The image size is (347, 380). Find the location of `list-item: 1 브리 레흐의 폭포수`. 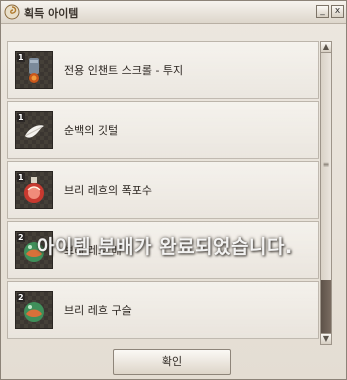

list-item: 1 브리 레흐의 폭포수 is located at coordinates (163, 190).